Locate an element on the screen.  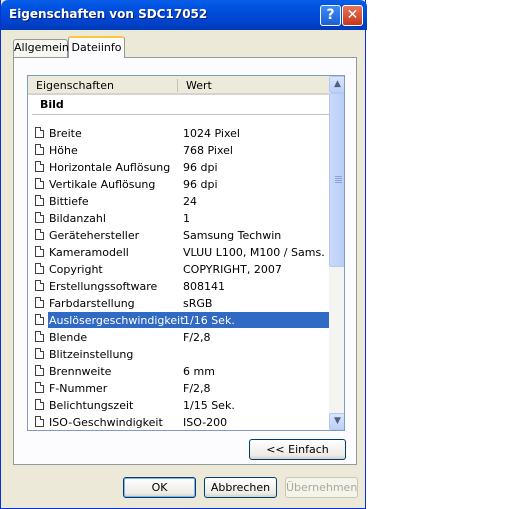
scroll-down-icon: ▼ is located at coordinates (336, 421).